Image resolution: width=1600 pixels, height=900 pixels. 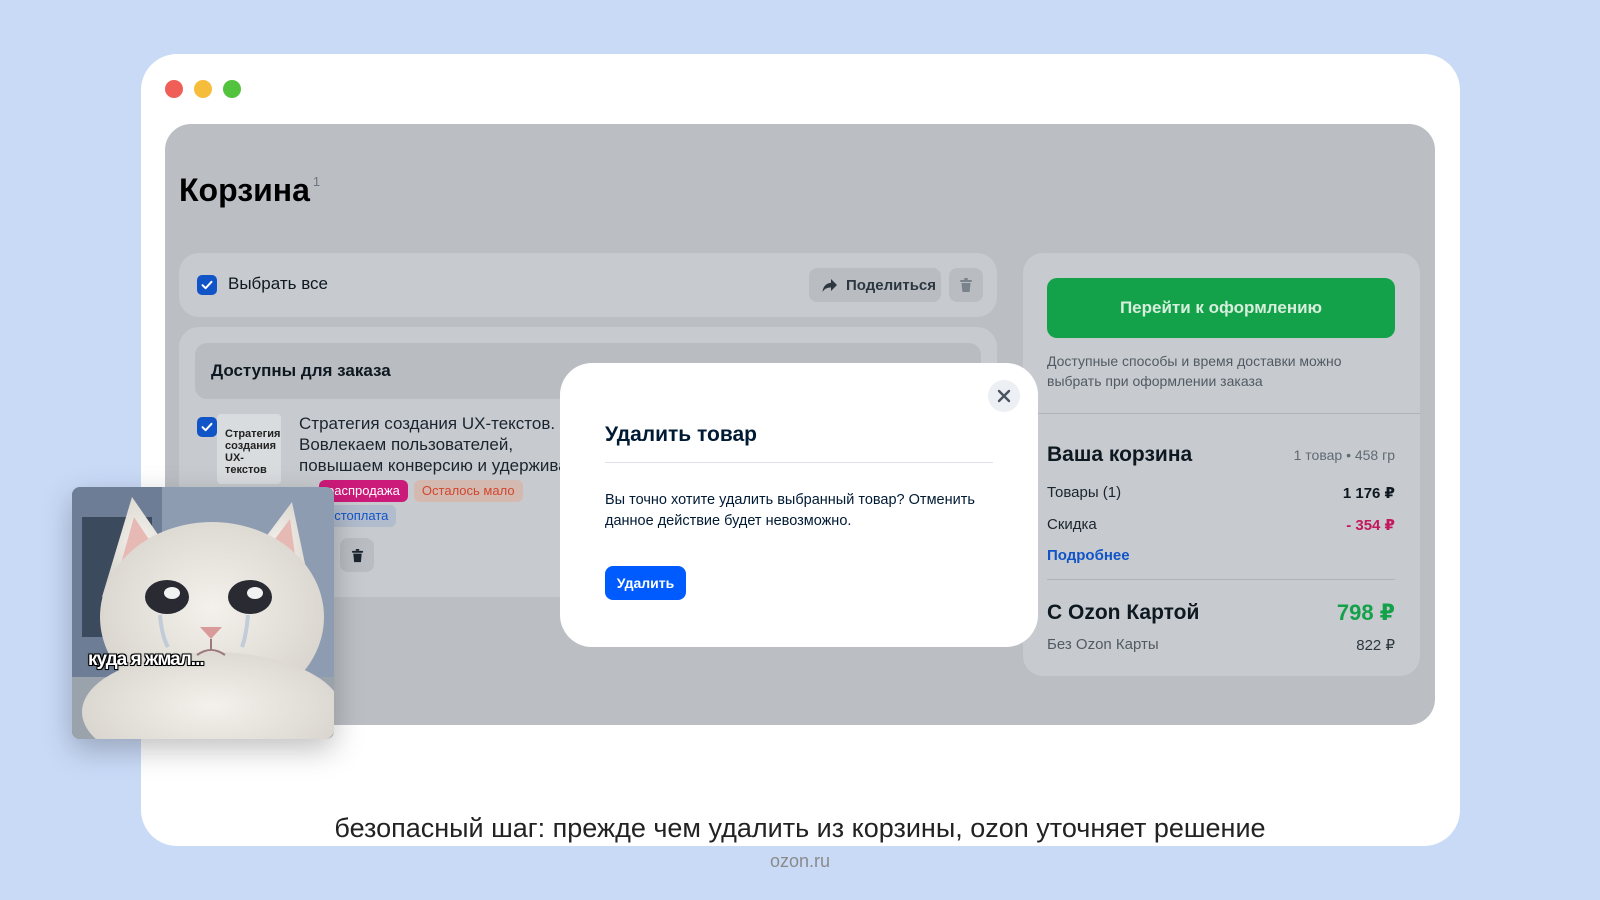 What do you see at coordinates (232, 89) in the screenshot?
I see `maximize-window-dot` at bounding box center [232, 89].